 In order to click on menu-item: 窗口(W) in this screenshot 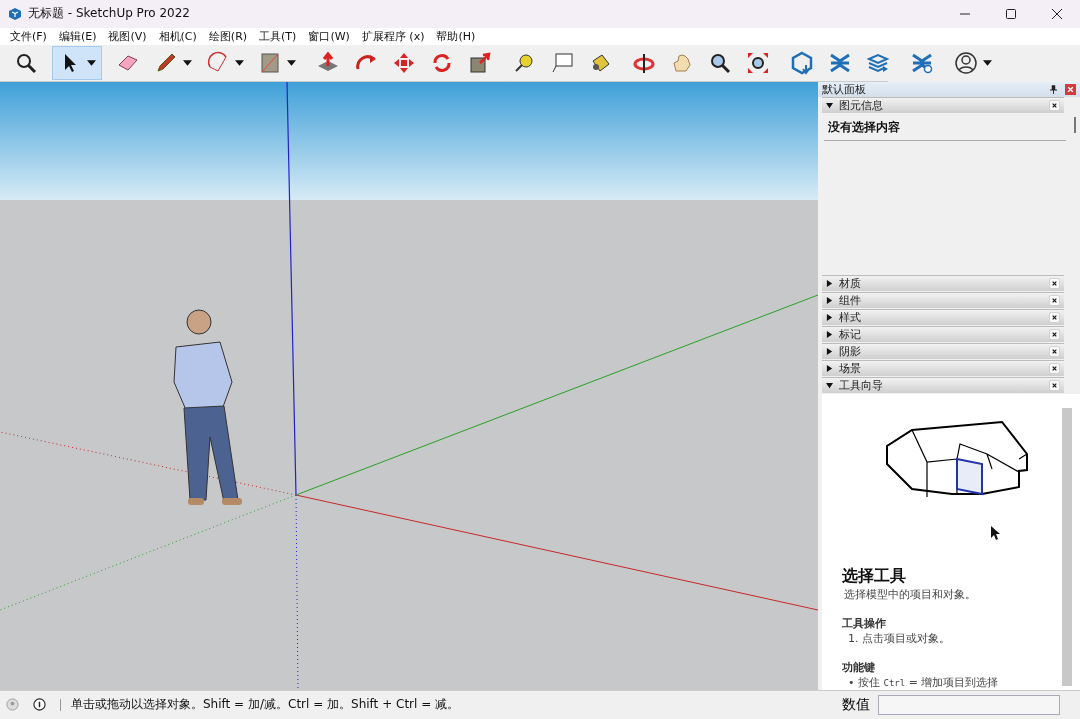, I will do `click(329, 36)`.